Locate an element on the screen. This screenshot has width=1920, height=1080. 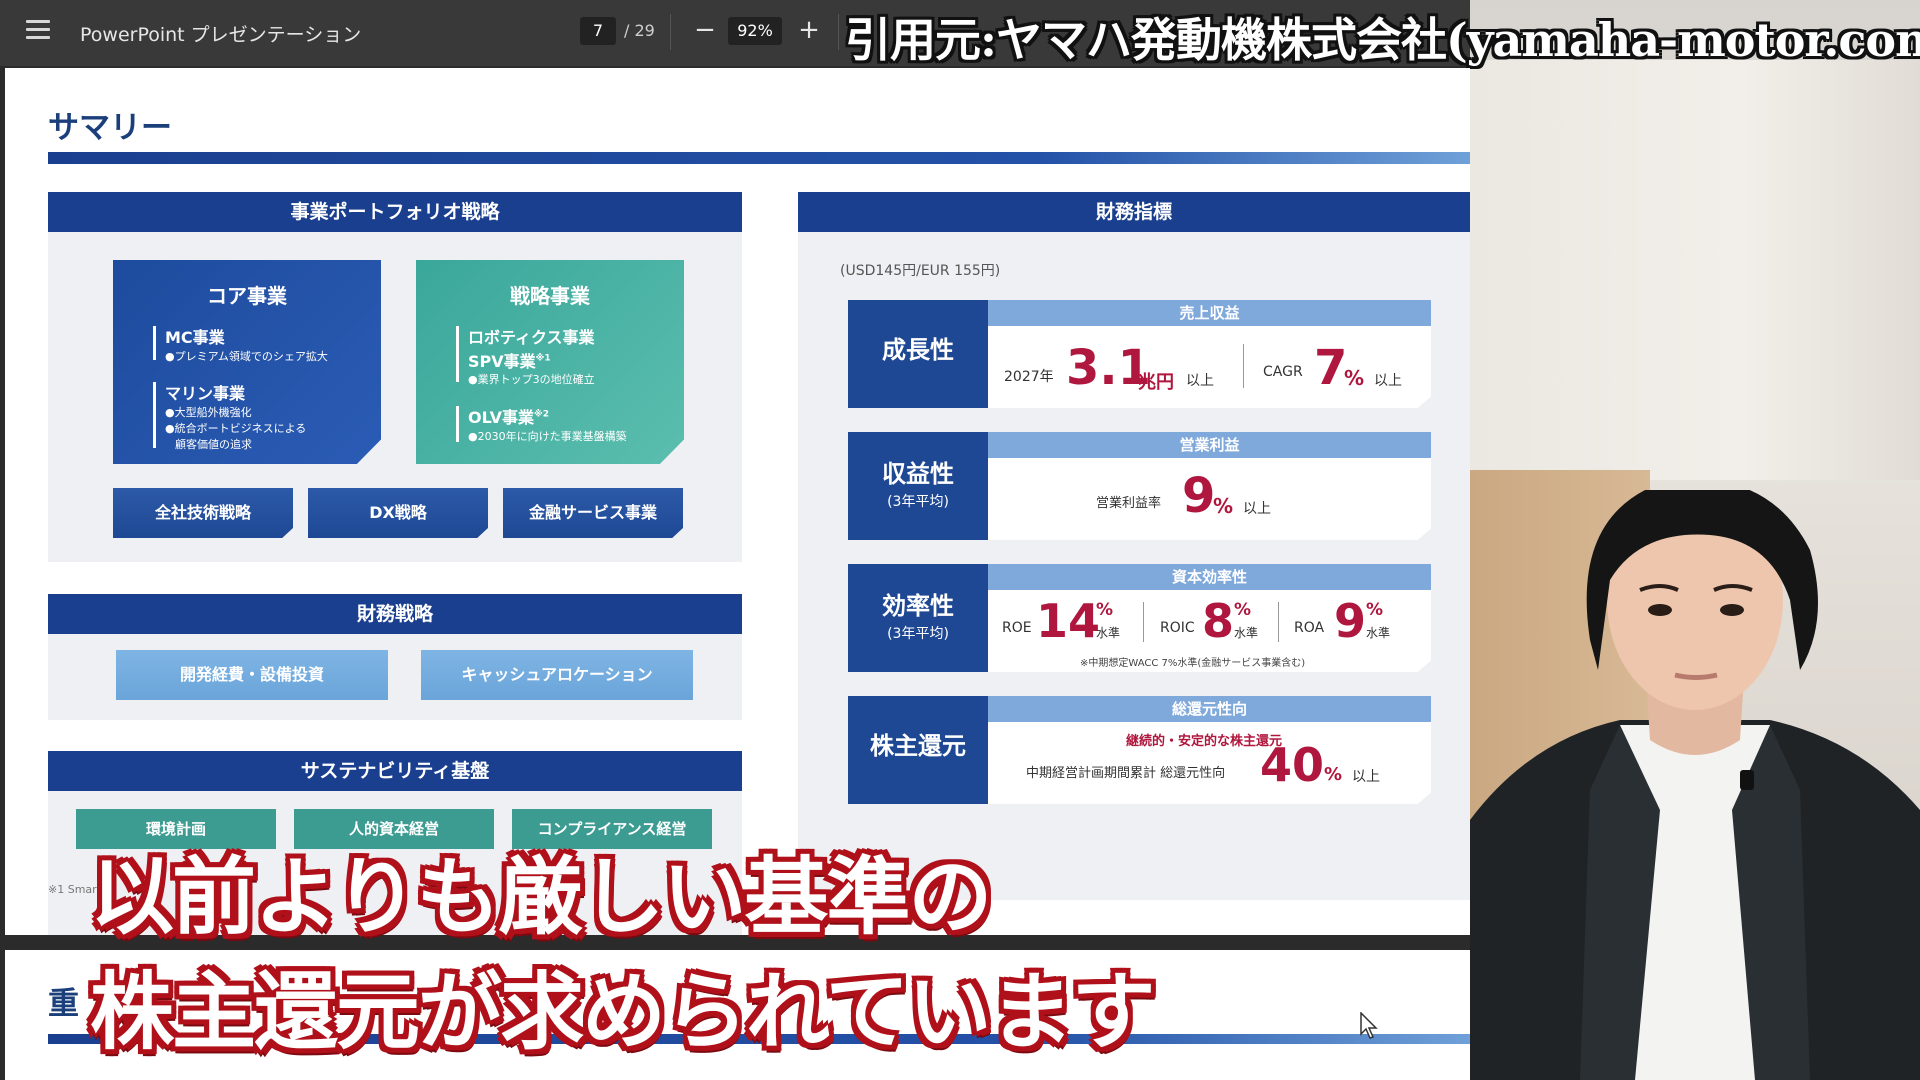
total-payout-suffix: 以上 is located at coordinates (1366, 777).